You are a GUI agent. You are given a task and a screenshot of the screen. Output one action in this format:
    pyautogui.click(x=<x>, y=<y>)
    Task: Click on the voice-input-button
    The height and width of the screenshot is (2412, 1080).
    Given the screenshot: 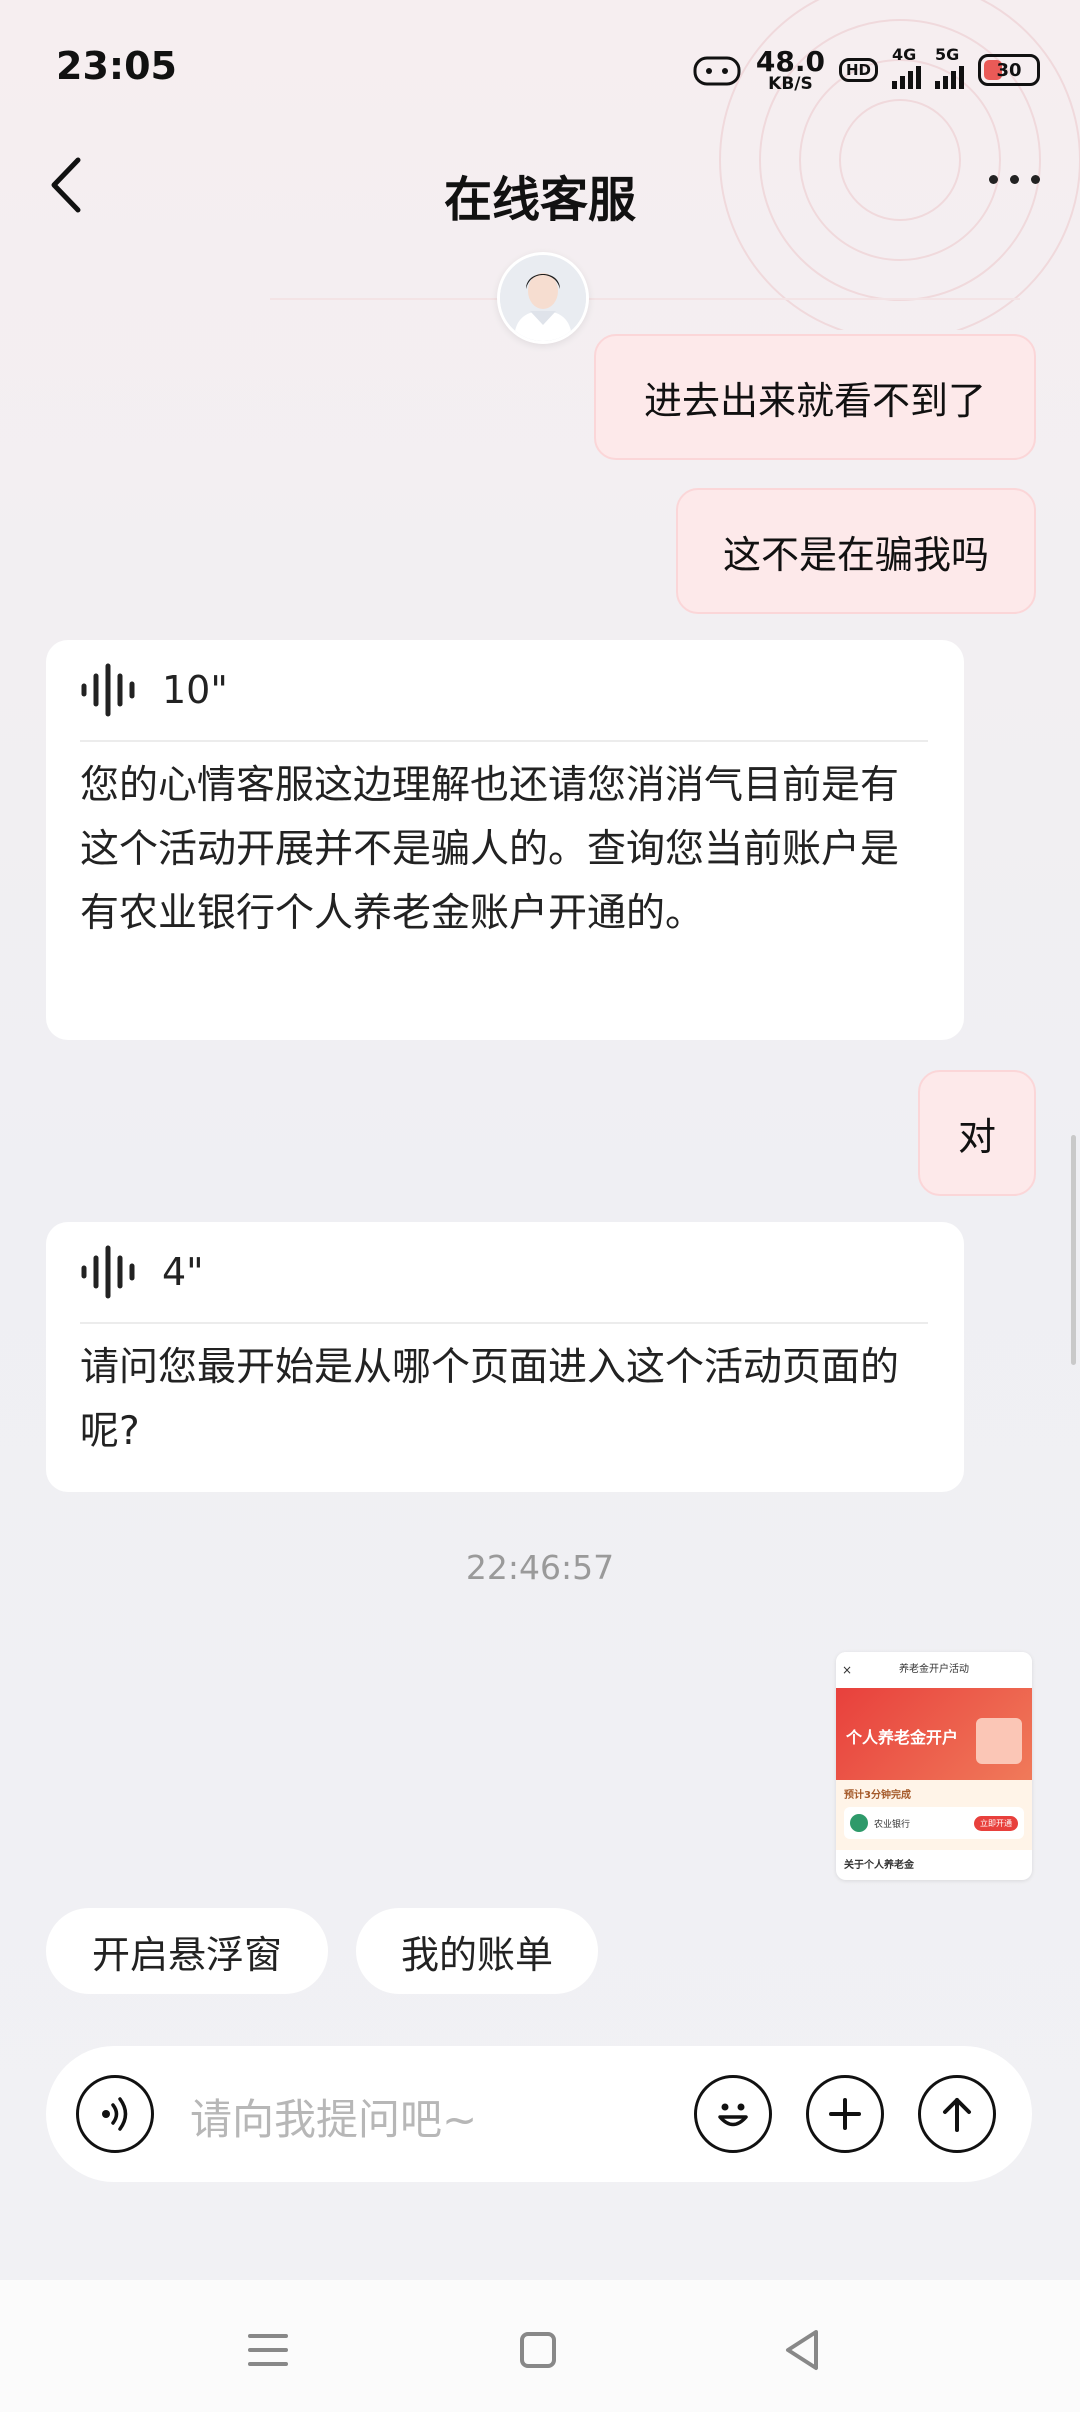 What is the action you would take?
    pyautogui.click(x=115, y=2114)
    